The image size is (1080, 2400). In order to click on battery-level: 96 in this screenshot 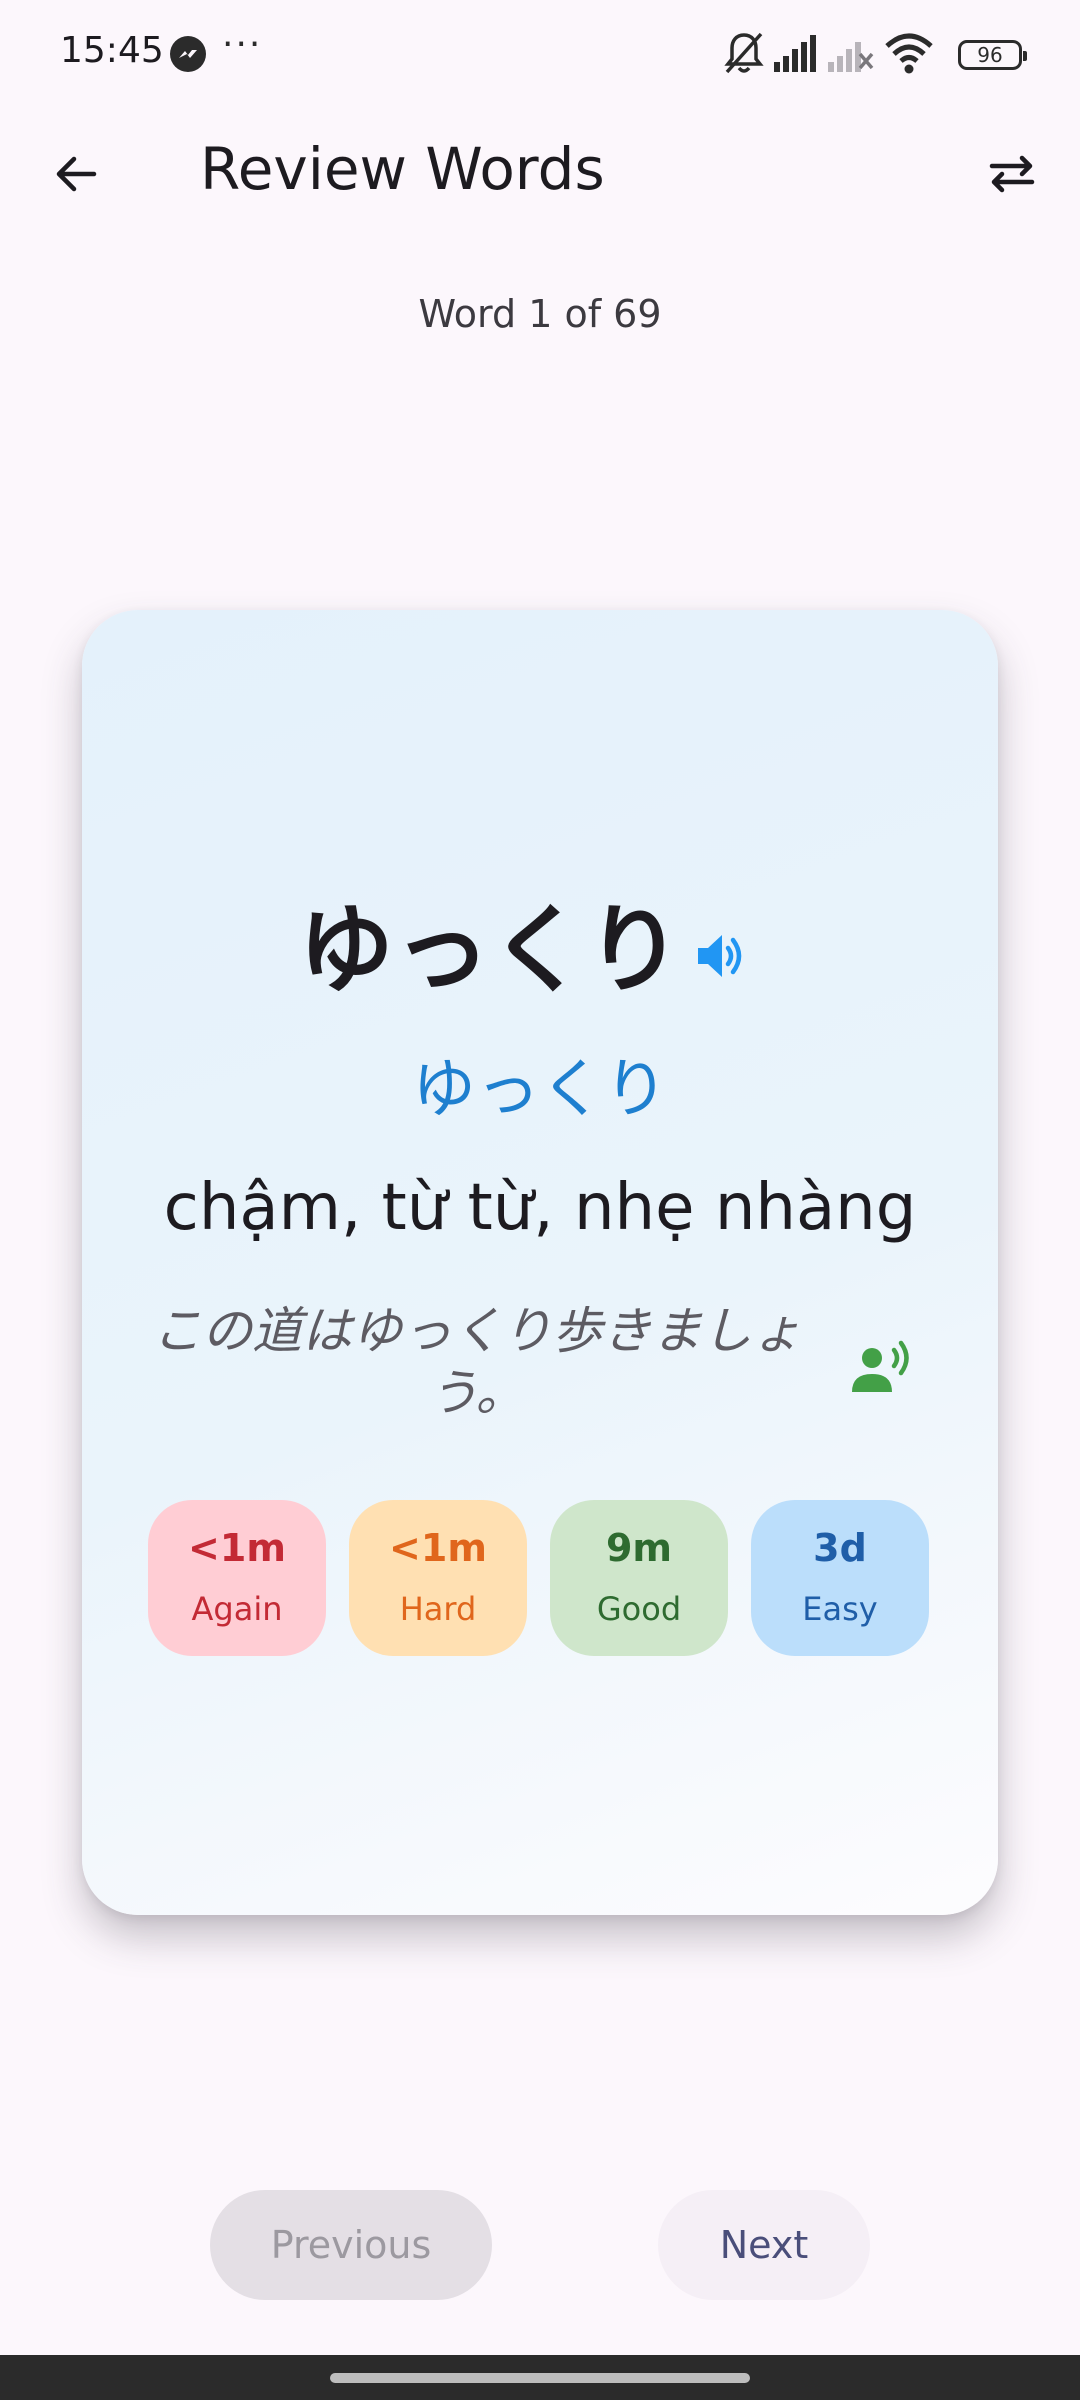, I will do `click(990, 55)`.